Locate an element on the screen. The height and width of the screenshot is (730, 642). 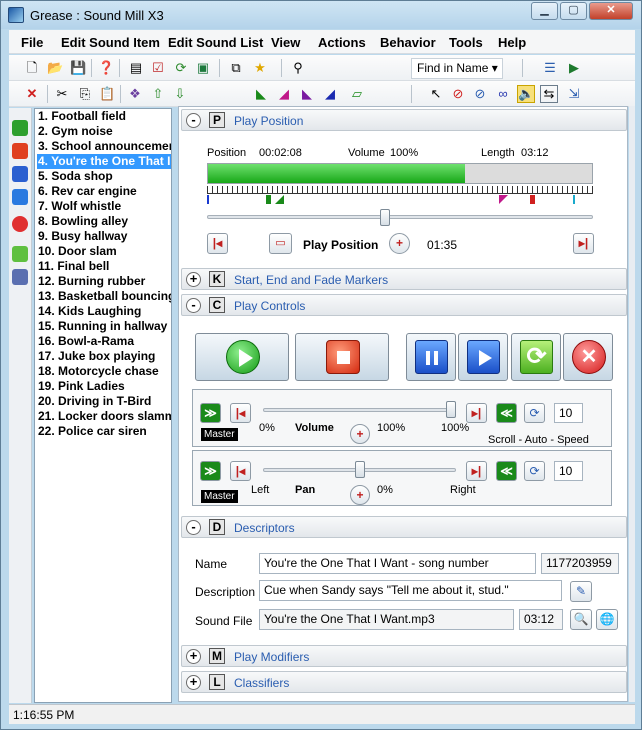
list-item: 15. Running in hallway is located at coordinates (104, 326).